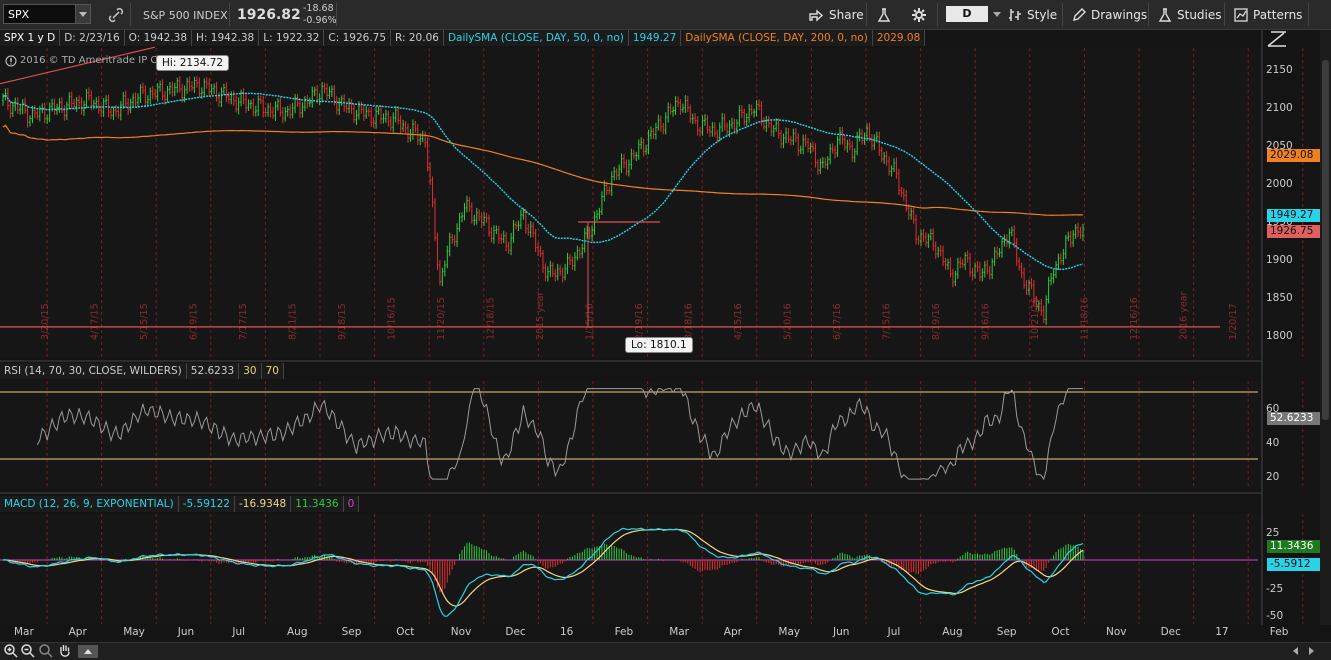 This screenshot has height=660, width=1331. Describe the element at coordinates (88, 651) in the screenshot. I see `expand-button` at that location.